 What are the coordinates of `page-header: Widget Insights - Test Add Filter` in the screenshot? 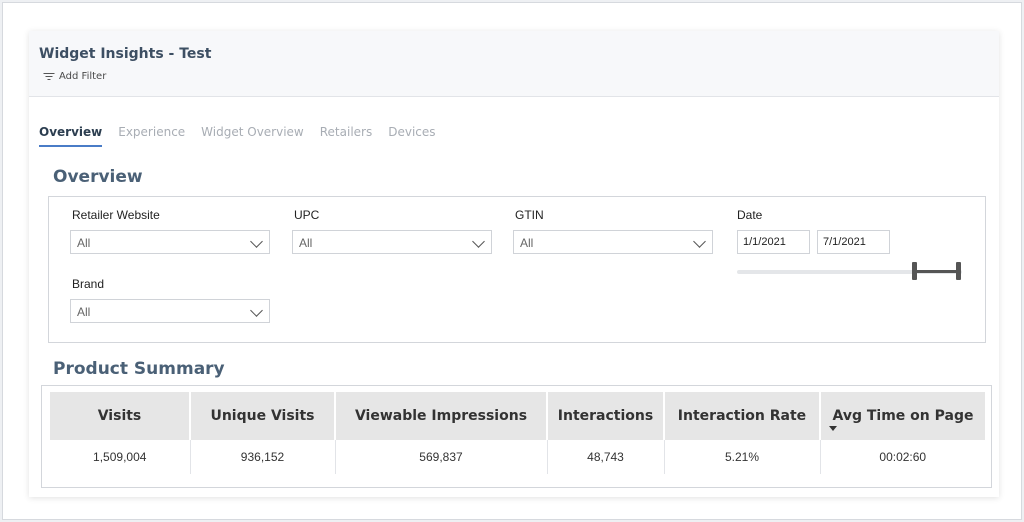 It's located at (514, 64).